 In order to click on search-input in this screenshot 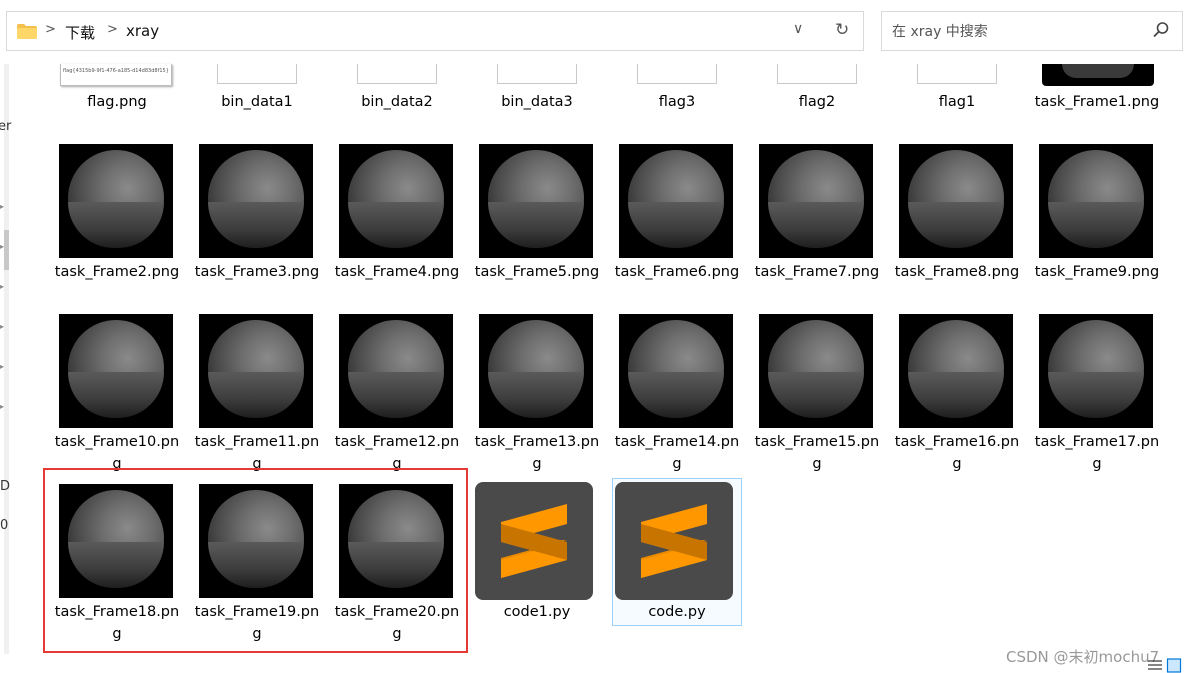, I will do `click(1022, 32)`.